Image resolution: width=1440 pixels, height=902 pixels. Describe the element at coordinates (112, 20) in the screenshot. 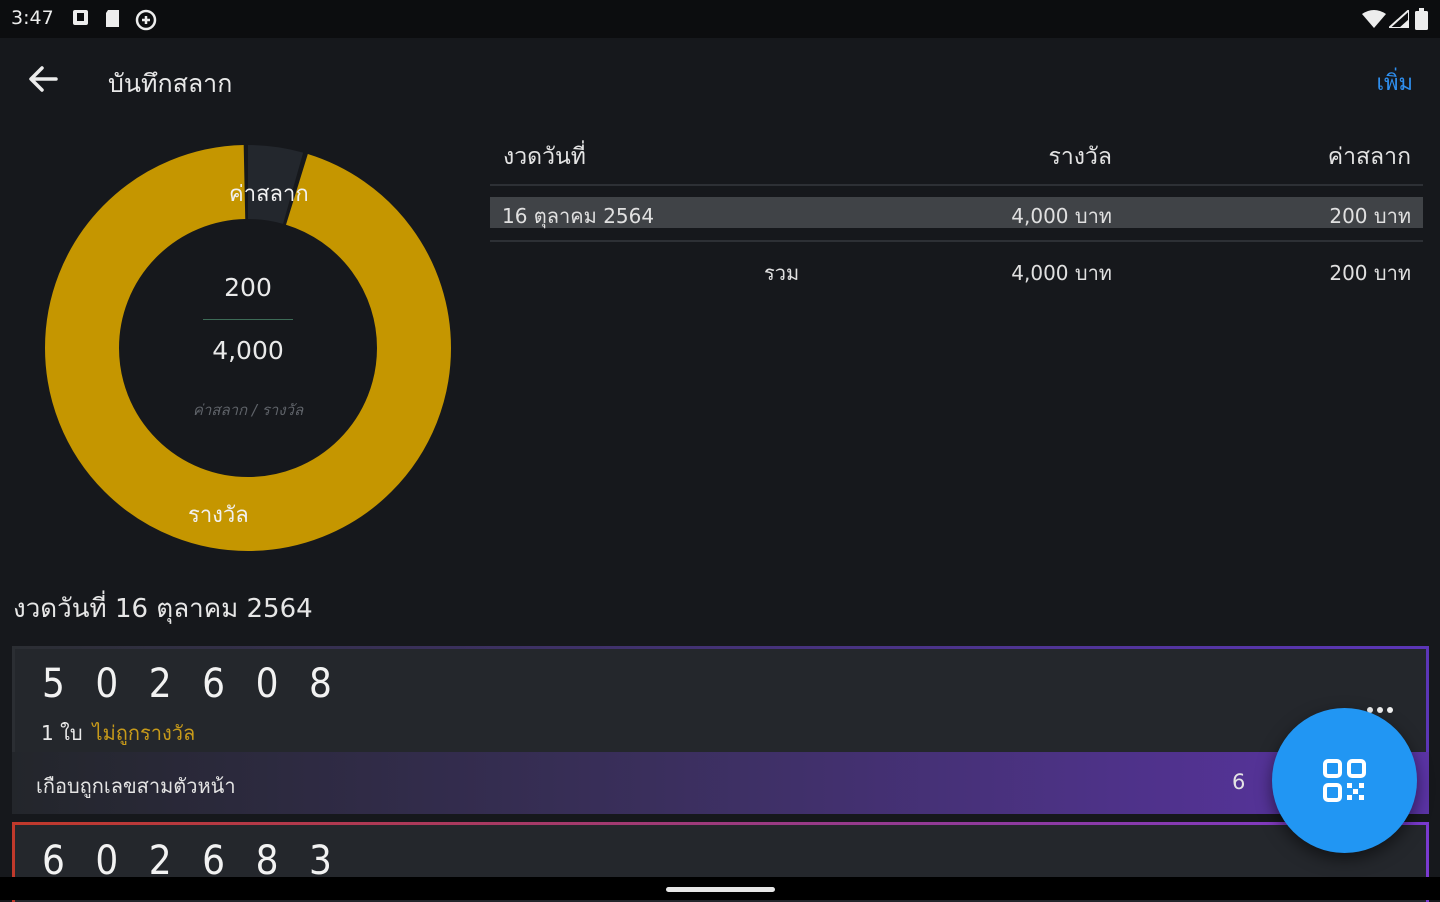

I see `sd-card-icon` at that location.